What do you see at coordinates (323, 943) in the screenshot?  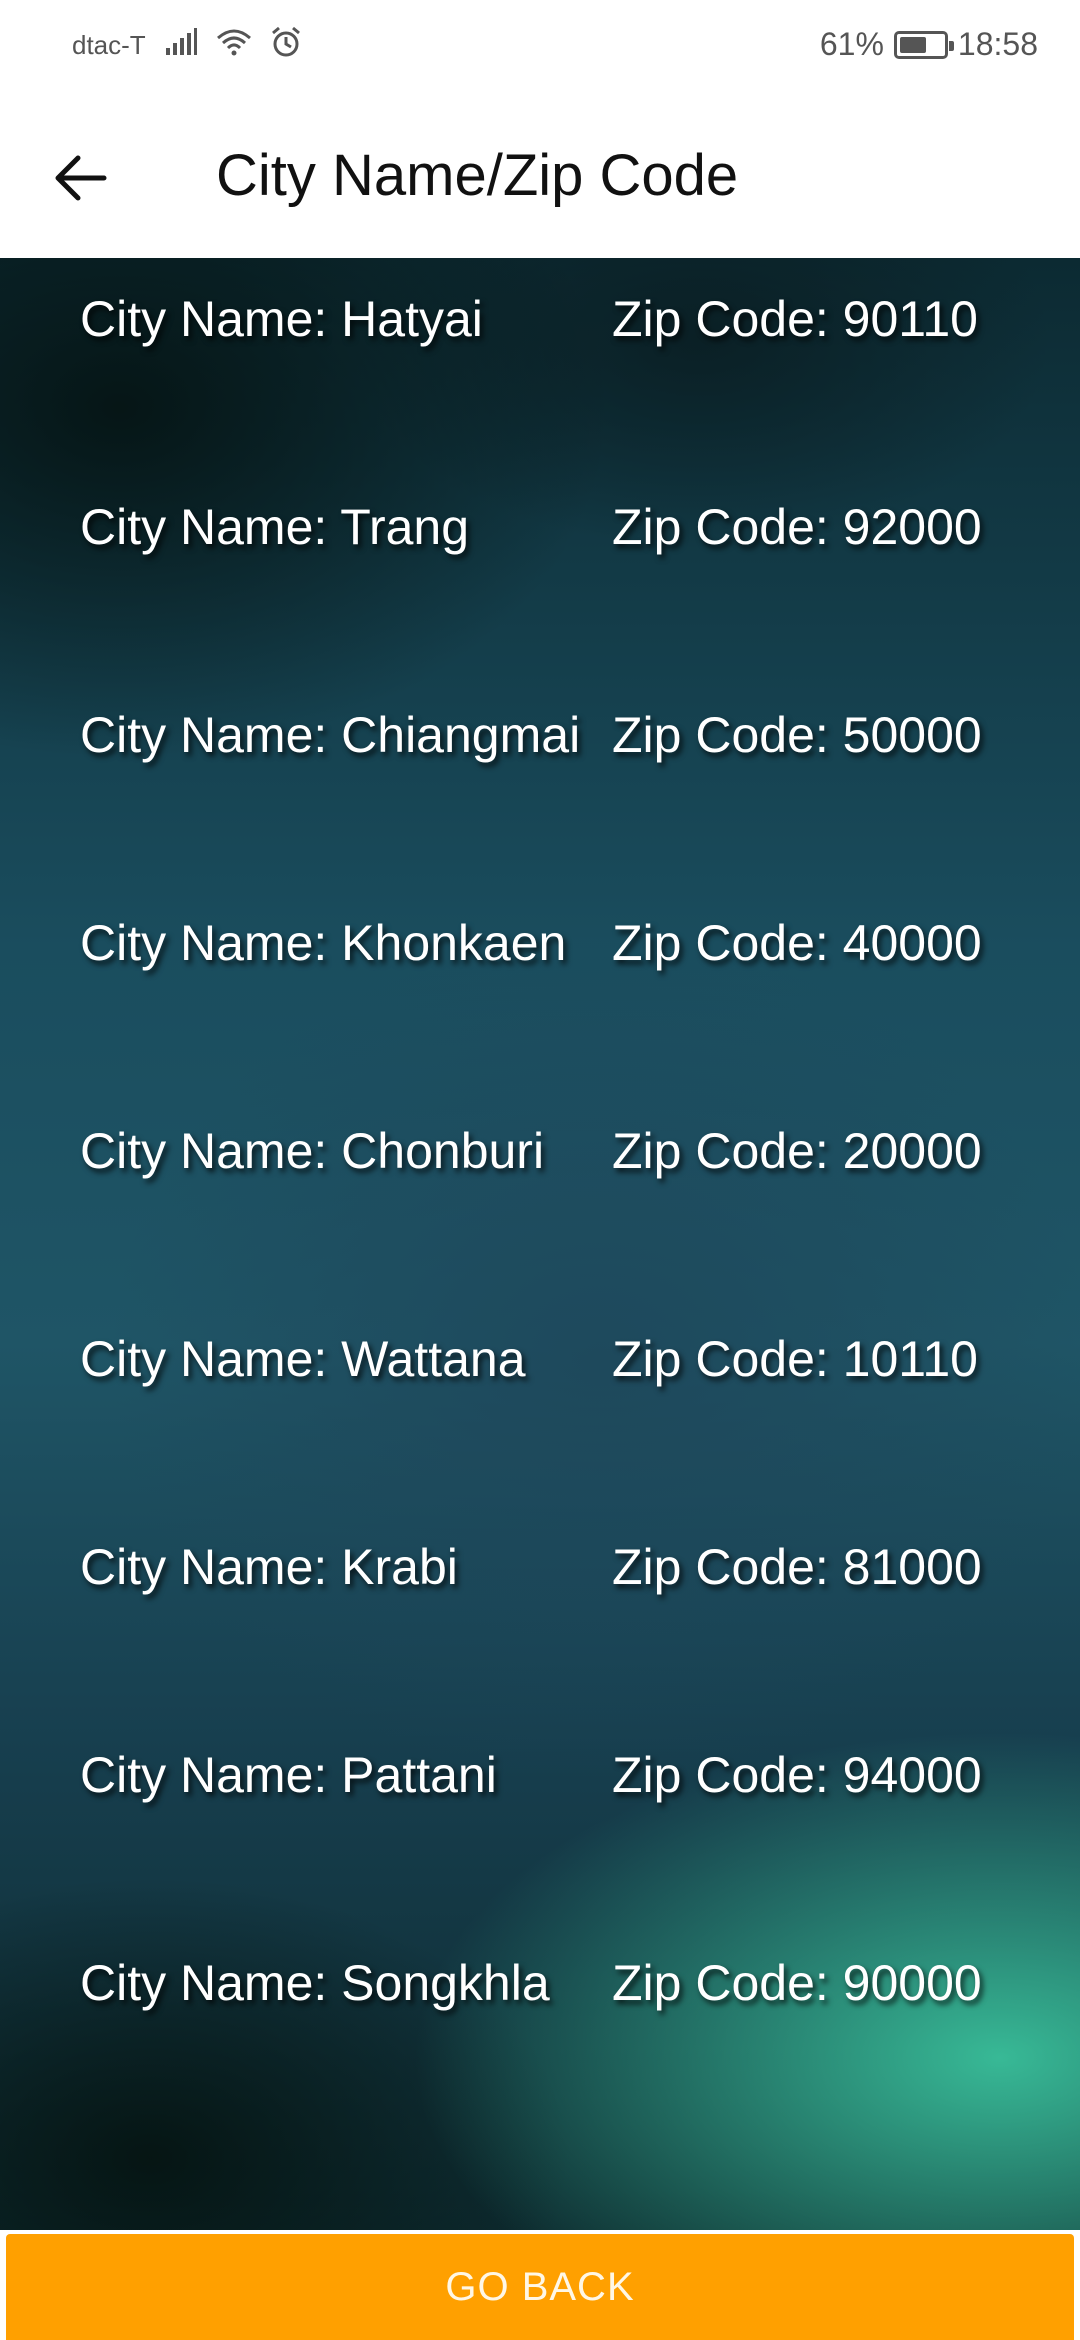 I see `city-name-label: City Name: Khonkaen` at bounding box center [323, 943].